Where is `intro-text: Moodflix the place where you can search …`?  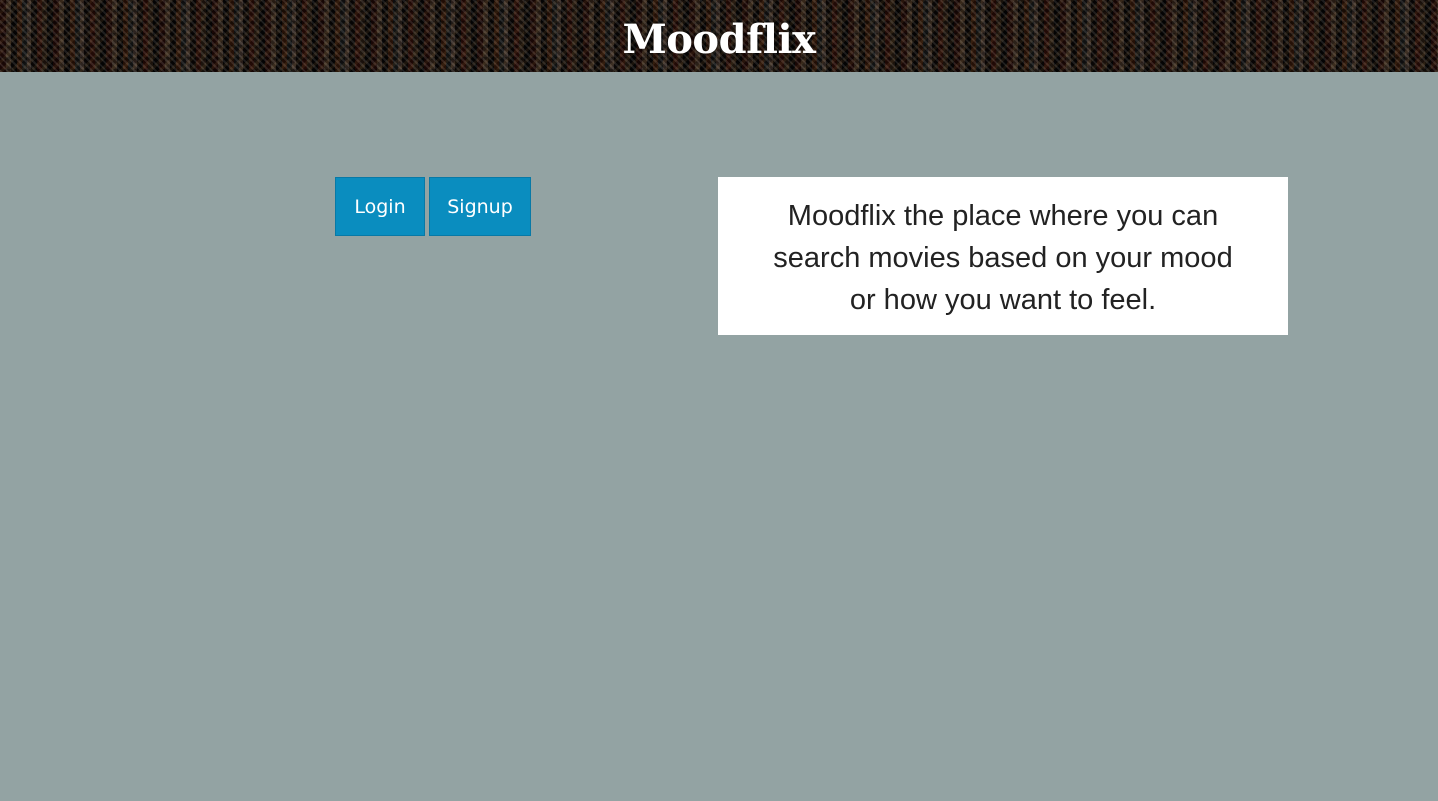
intro-text: Moodflix the place where you can search … is located at coordinates (1003, 258).